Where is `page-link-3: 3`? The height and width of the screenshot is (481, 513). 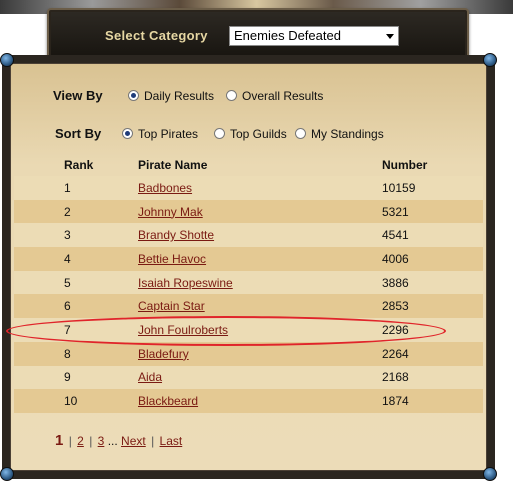 page-link-3: 3 is located at coordinates (101, 441).